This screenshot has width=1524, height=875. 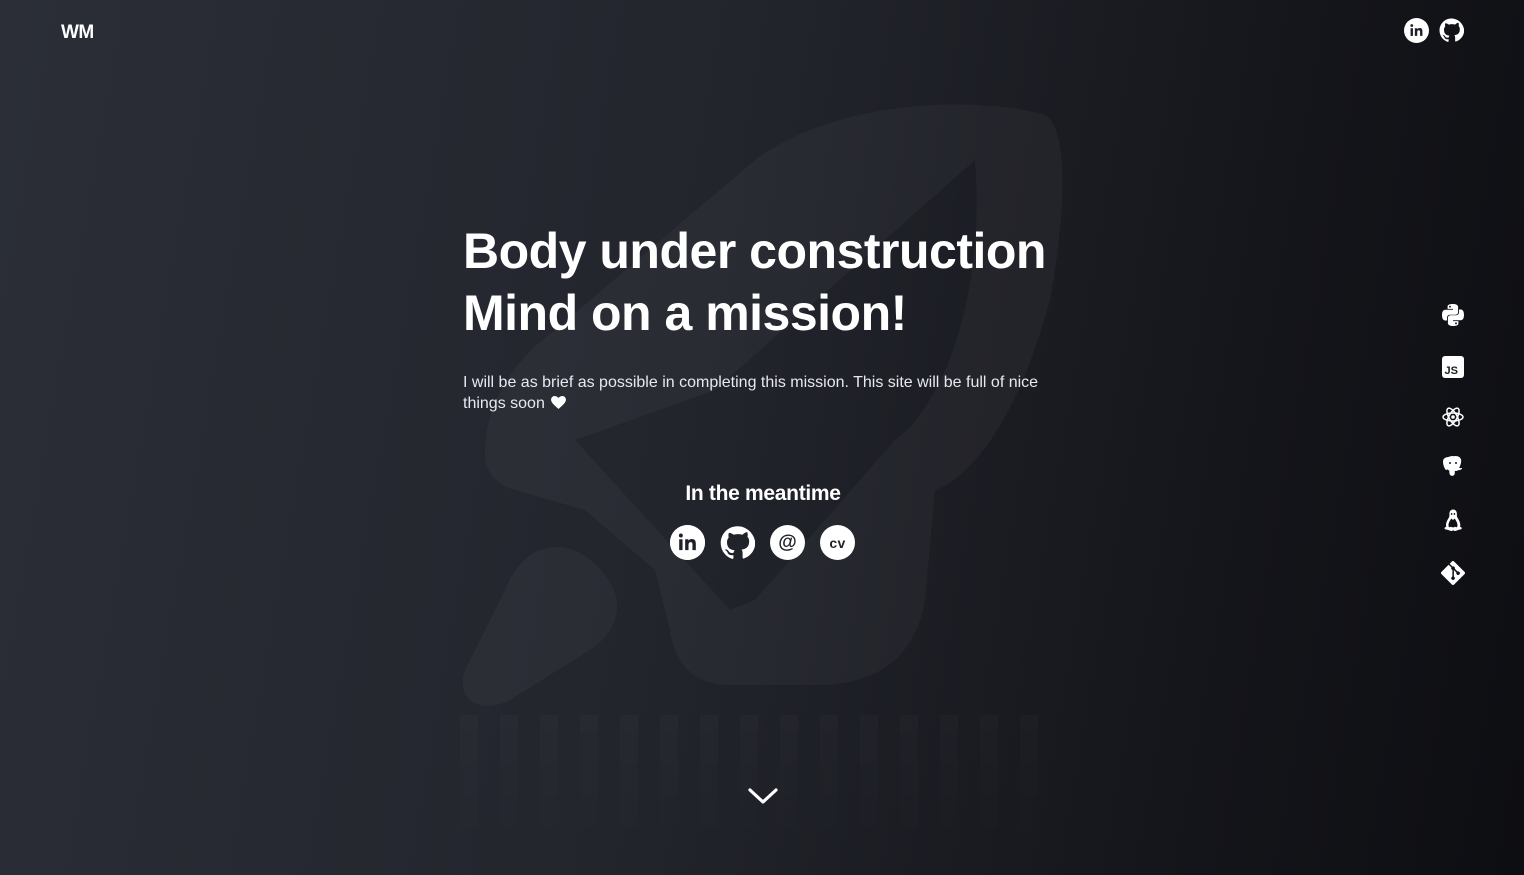 I want to click on hero-title-line-2: Mind on a mission!, so click(x=685, y=313).